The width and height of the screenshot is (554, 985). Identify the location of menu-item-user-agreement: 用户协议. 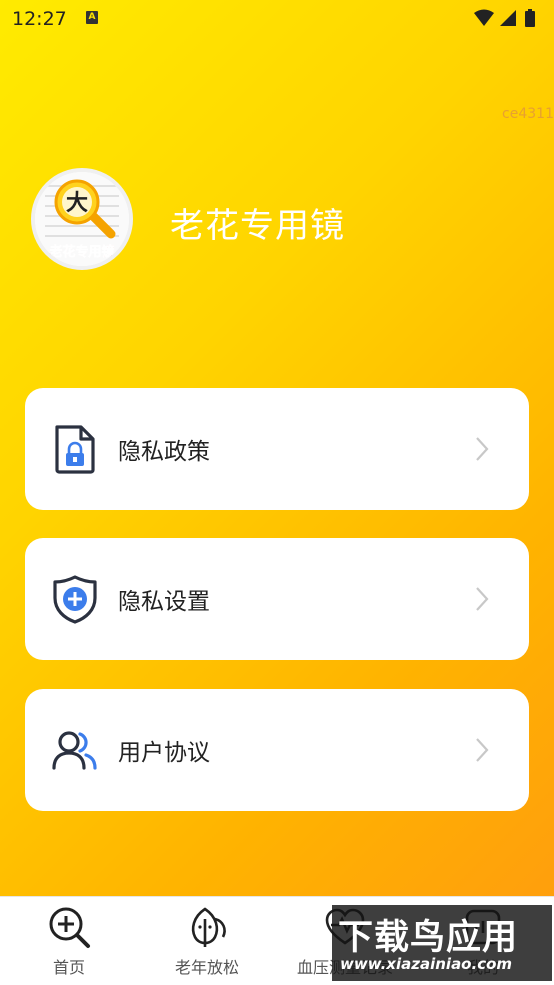
(277, 750).